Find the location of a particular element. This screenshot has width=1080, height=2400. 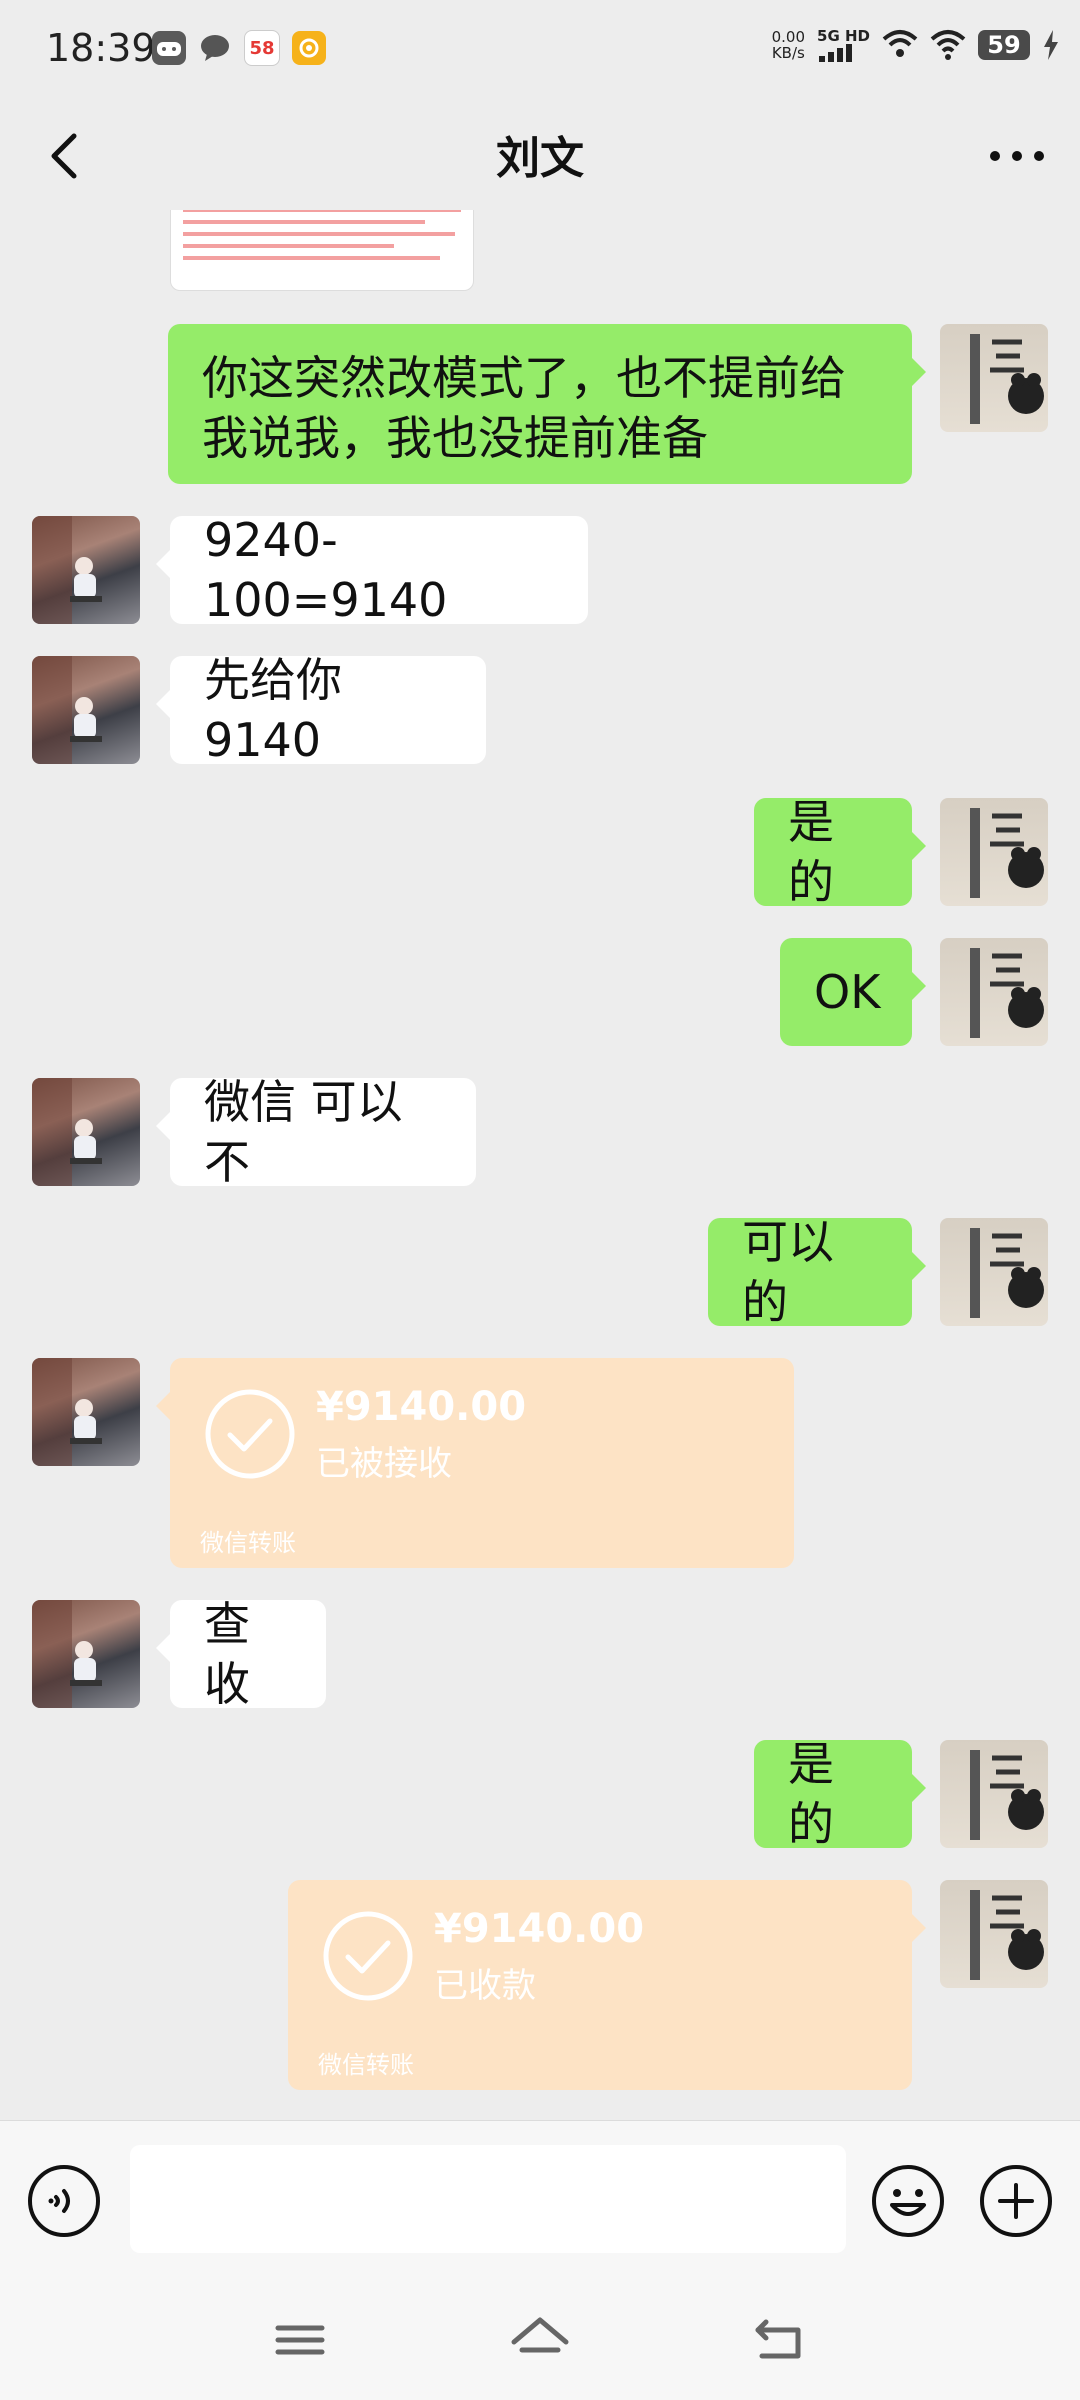

input-bar is located at coordinates (540, 2200).